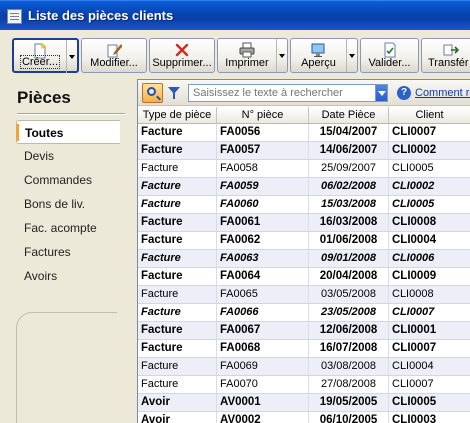  Describe the element at coordinates (324, 55) in the screenshot. I see `preview-button: Aperçu` at that location.